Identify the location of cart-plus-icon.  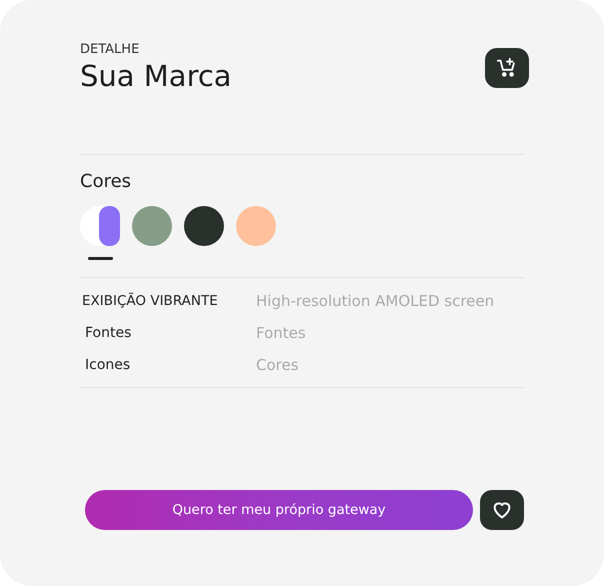
(507, 68).